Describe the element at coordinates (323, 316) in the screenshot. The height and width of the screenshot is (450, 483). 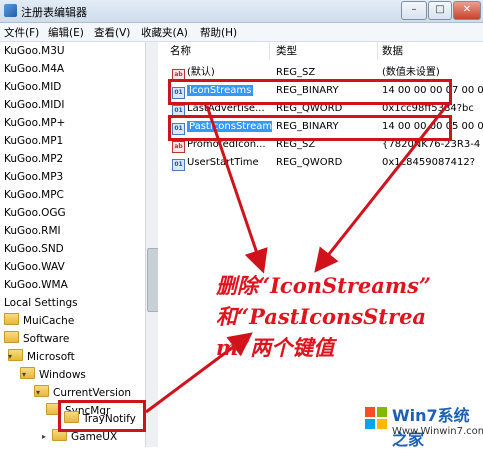
I see `annotation-text: 删除“IconStreams” 和“PastIconsStrea m”两个键值` at that location.